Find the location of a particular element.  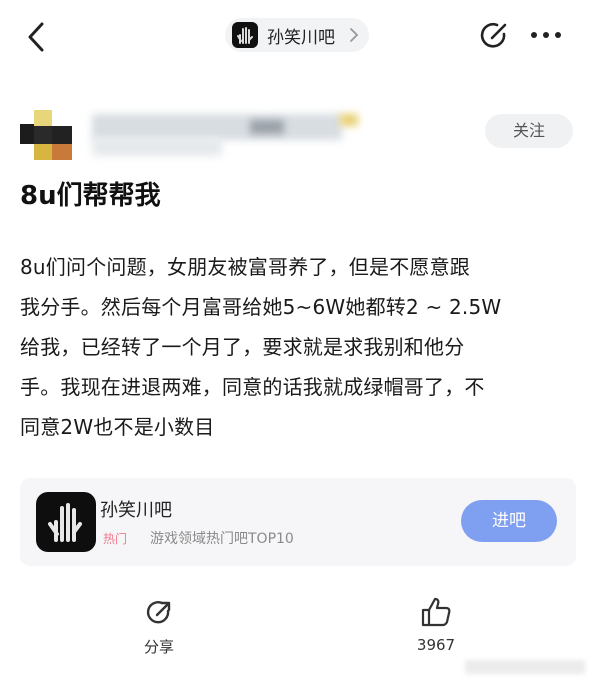

edit-compose-icon is located at coordinates (494, 36).